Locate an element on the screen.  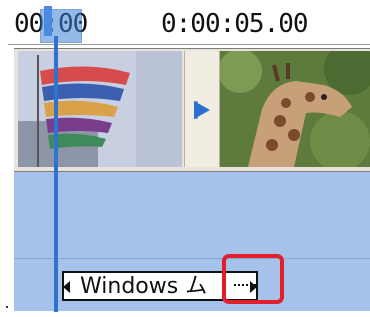
video-clip-giraffe is located at coordinates (295, 109).